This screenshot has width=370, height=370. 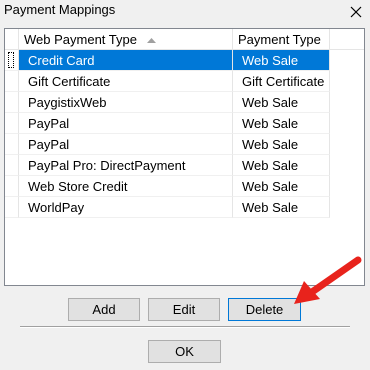 I want to click on close-icon, so click(x=356, y=12).